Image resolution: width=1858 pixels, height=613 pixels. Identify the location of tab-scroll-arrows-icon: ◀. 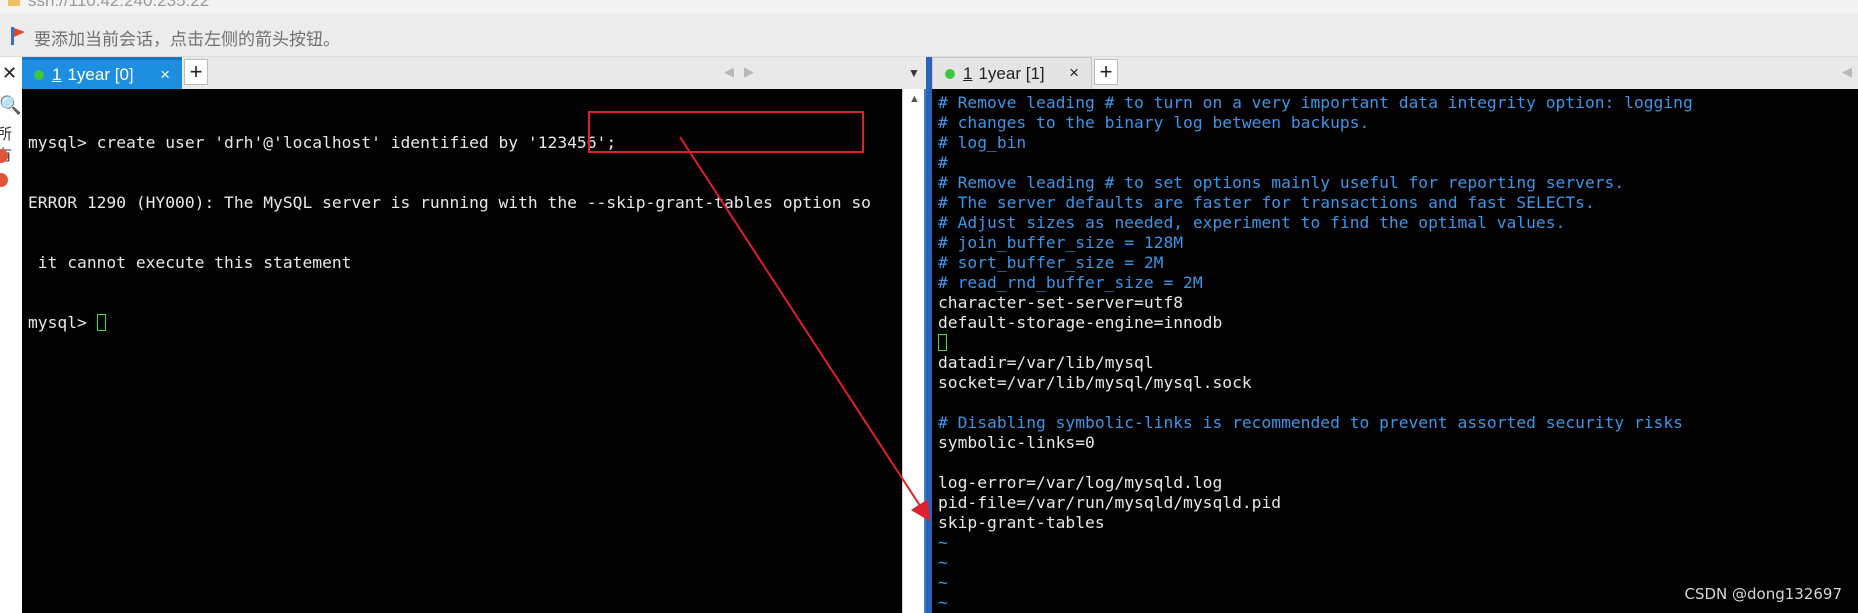
(1850, 72).